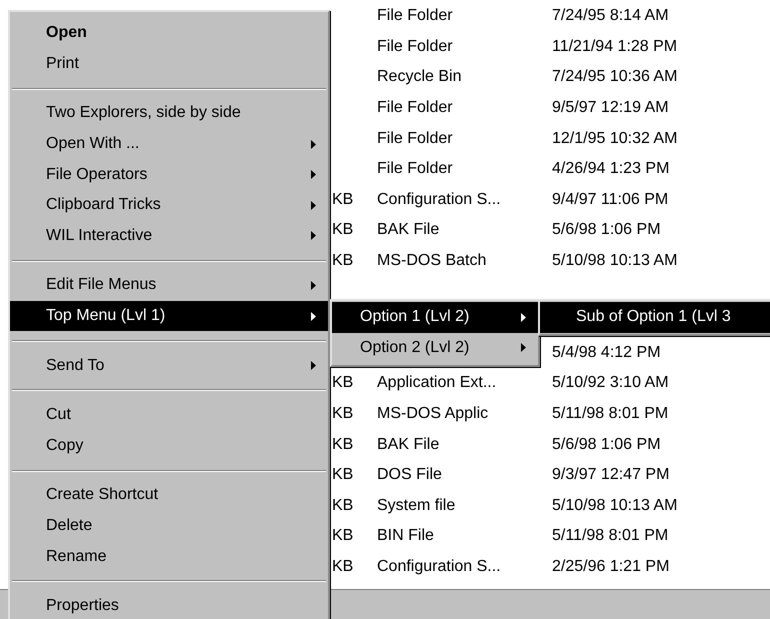 The width and height of the screenshot is (770, 619). Describe the element at coordinates (169, 285) in the screenshot. I see `menu-item: Edit File Menus` at that location.